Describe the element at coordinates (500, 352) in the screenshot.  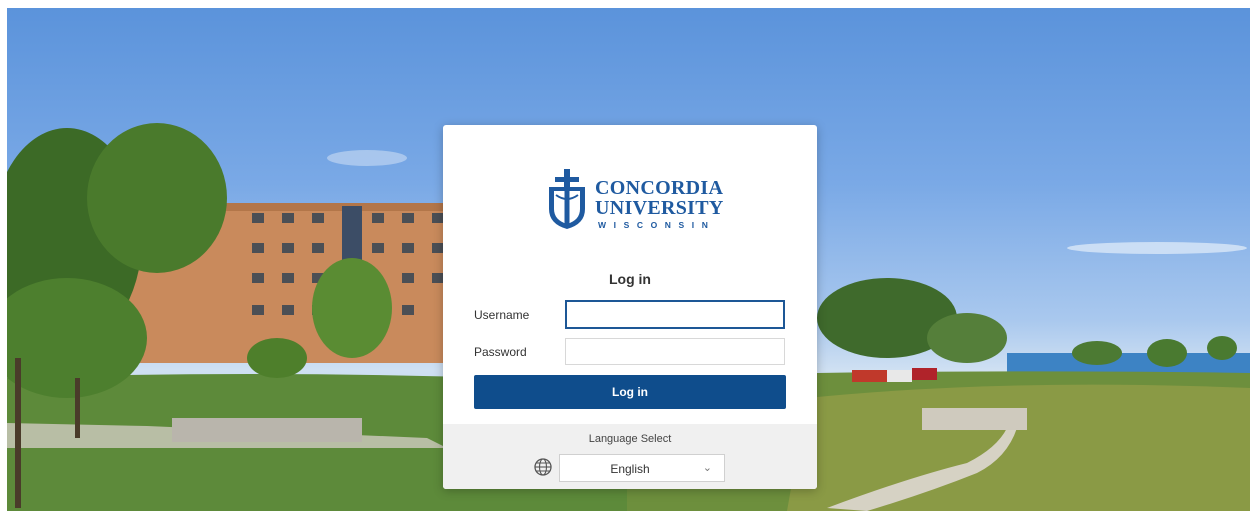
I see `password-label: Password` at that location.